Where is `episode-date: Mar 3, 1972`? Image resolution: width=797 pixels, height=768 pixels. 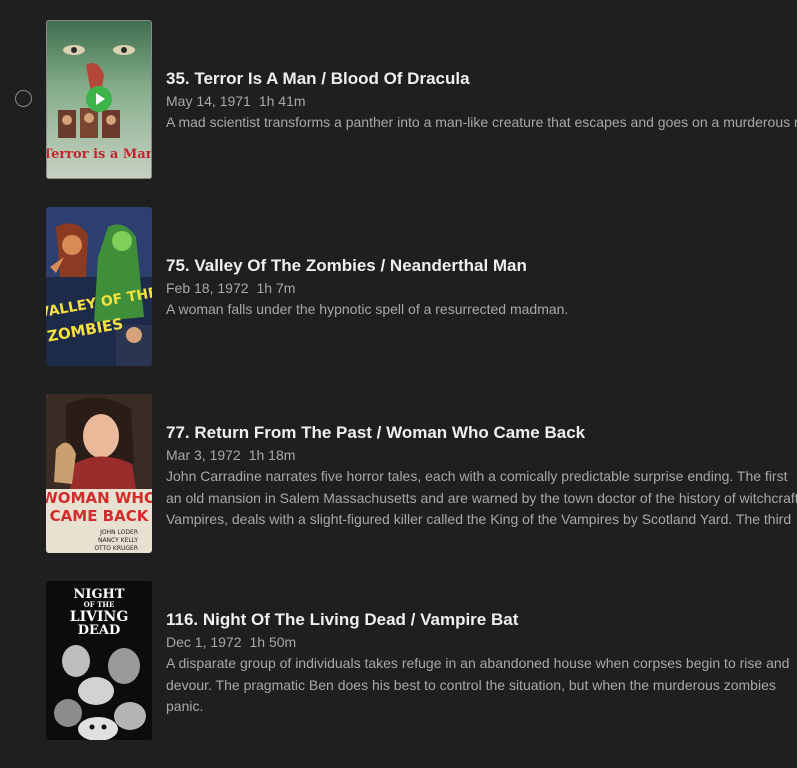 episode-date: Mar 3, 1972 is located at coordinates (203, 455).